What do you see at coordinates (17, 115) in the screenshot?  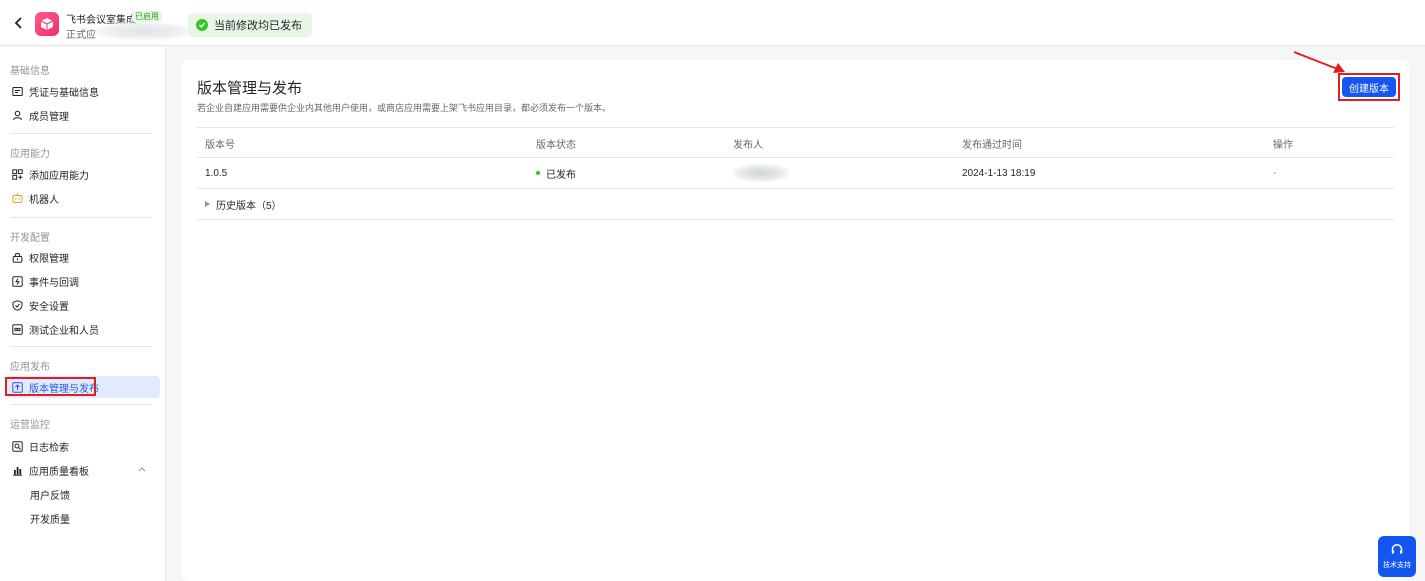 I see `user-icon` at bounding box center [17, 115].